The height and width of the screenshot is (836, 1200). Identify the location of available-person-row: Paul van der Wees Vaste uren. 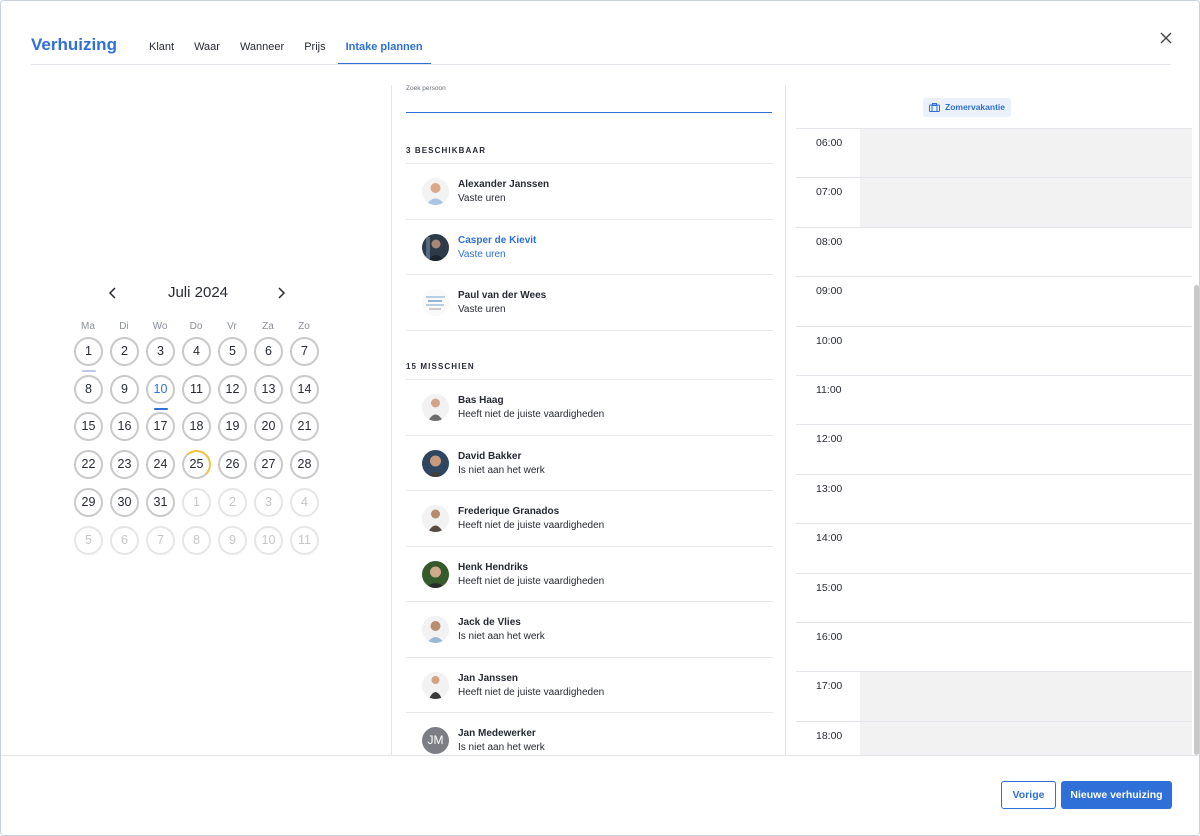
(589, 301).